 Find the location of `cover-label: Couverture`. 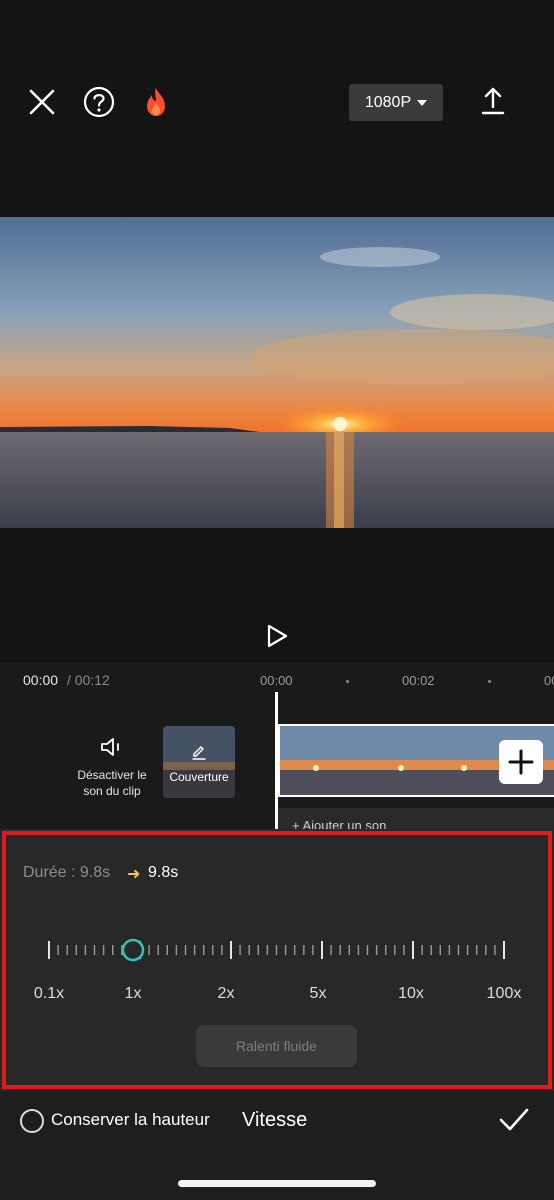

cover-label: Couverture is located at coordinates (199, 777).